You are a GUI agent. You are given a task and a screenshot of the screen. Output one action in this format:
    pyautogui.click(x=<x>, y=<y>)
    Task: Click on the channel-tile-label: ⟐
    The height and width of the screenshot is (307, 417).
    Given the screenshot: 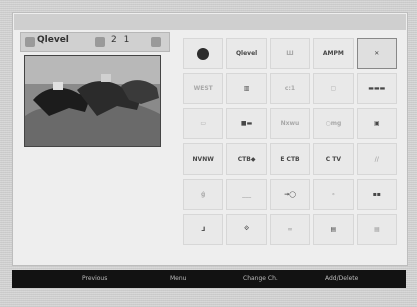 What is the action you would take?
    pyautogui.click(x=246, y=229)
    